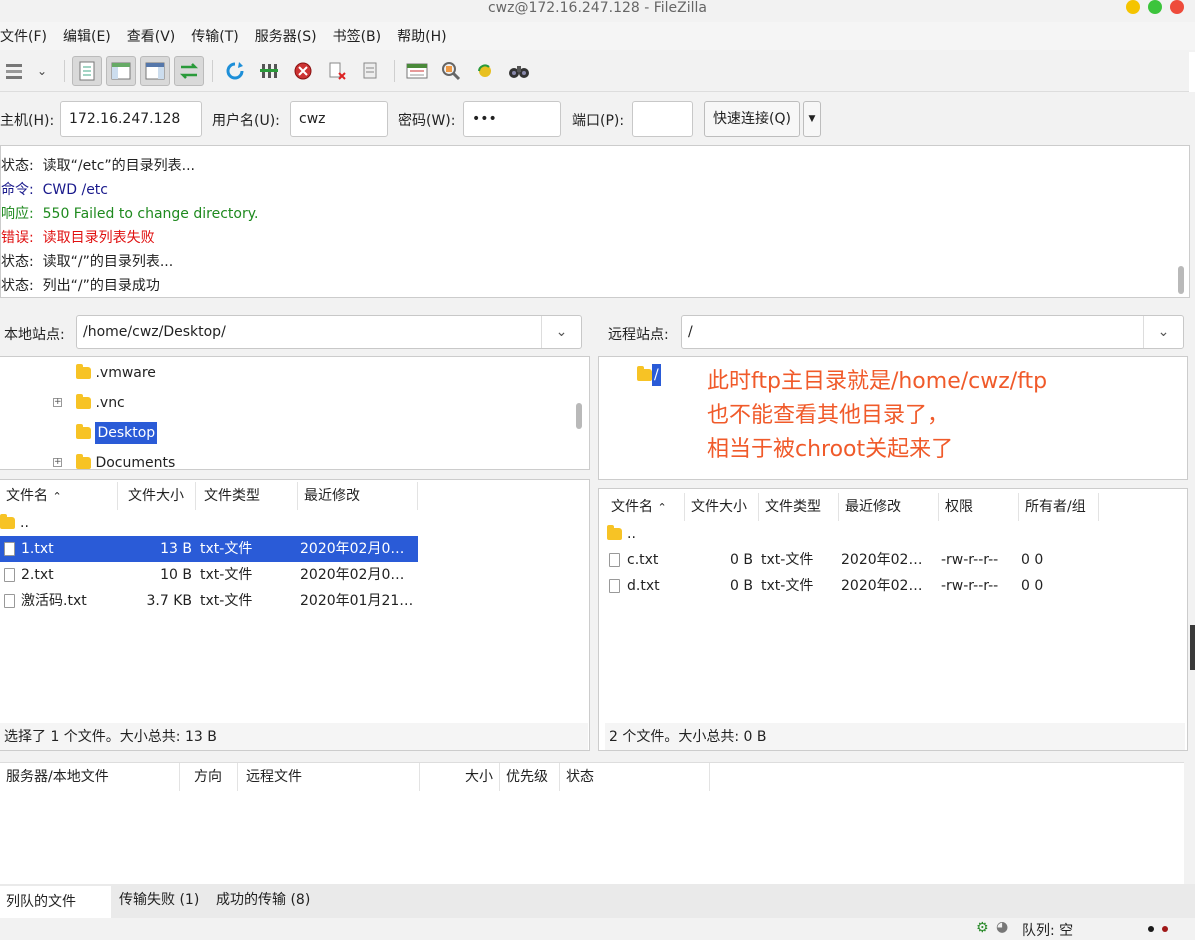 The height and width of the screenshot is (940, 1195). Describe the element at coordinates (1155, 7) in the screenshot. I see `maximize-button` at that location.